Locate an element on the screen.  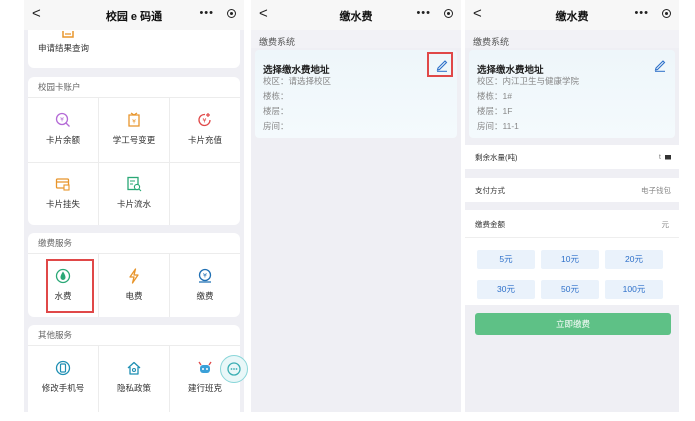
address-selector: 选择缴水费地址 校区：请选择校区 楼栋： 楼层： 房间： is located at coordinates (356, 94).